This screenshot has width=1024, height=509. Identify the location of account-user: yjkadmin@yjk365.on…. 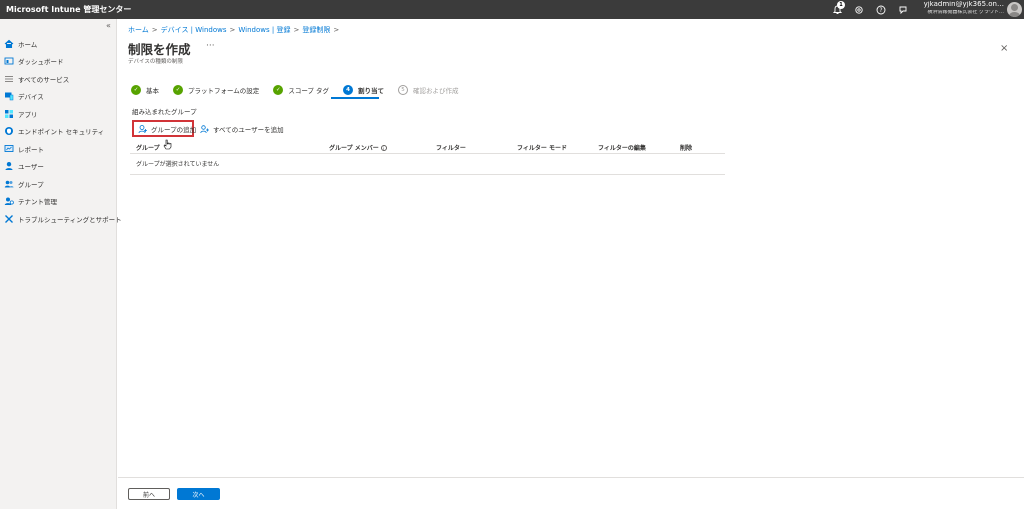
(963, 4).